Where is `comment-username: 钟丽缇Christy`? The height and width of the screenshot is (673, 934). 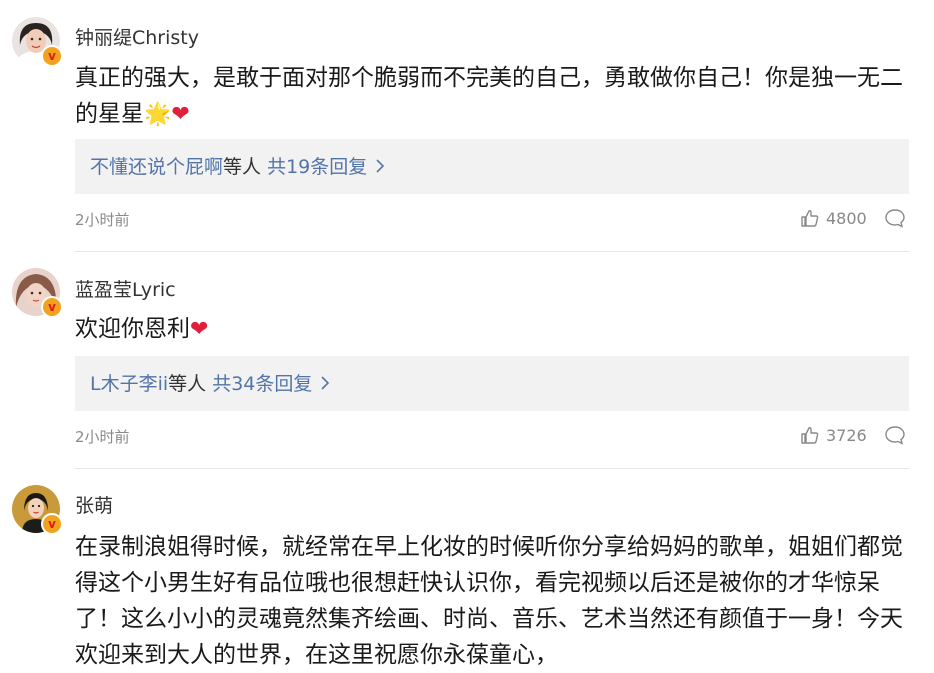
comment-username: 钟丽缇Christy is located at coordinates (137, 36).